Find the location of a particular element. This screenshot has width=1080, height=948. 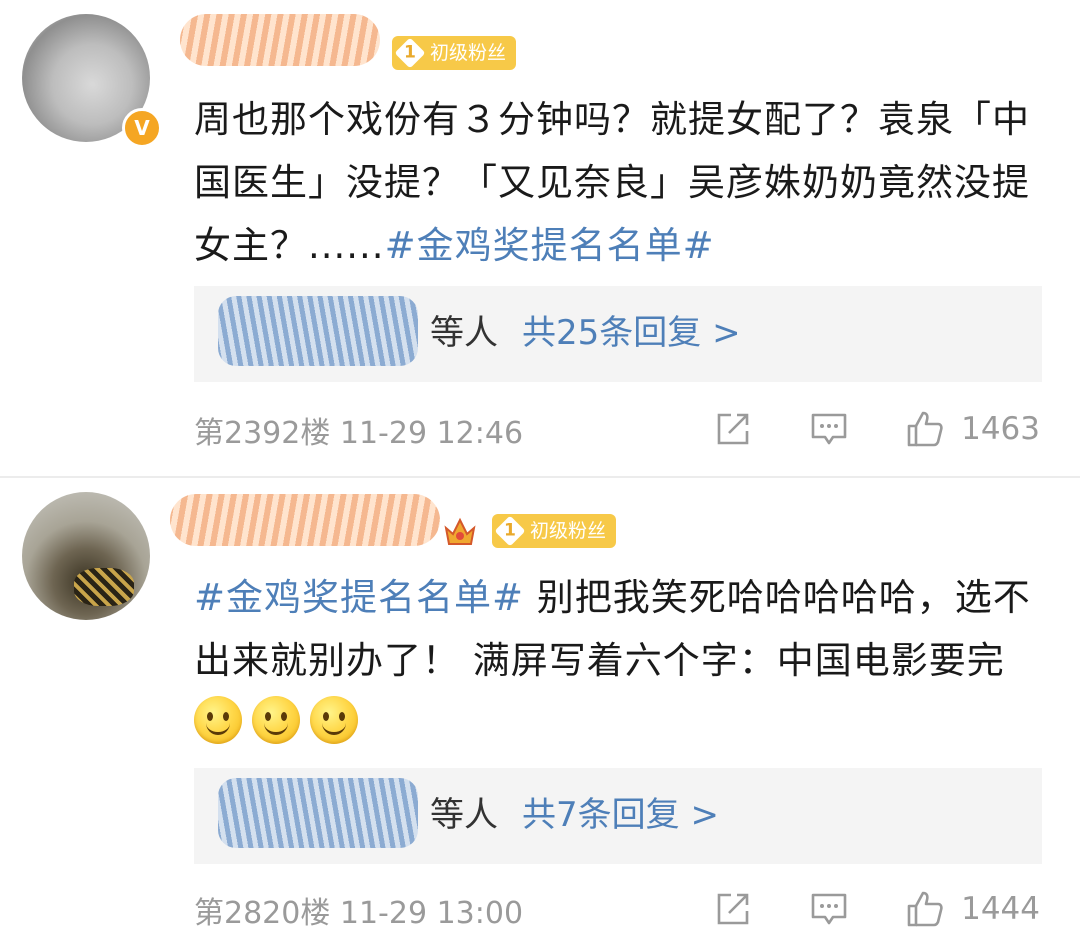

like-count: 1444 is located at coordinates (1000, 909).